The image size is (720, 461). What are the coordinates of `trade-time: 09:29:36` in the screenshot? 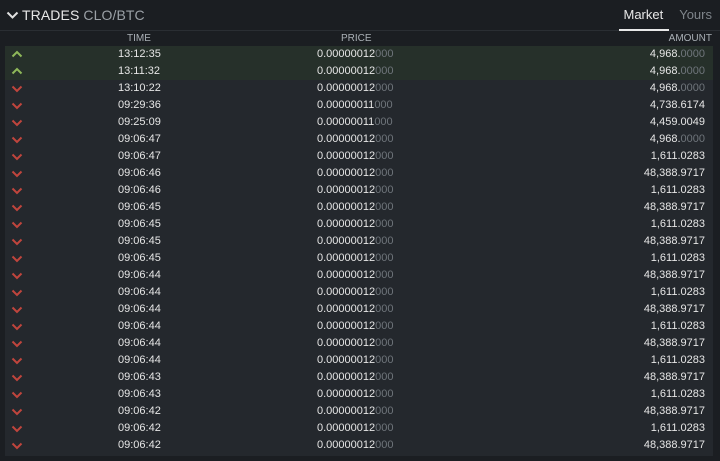 It's located at (139, 105).